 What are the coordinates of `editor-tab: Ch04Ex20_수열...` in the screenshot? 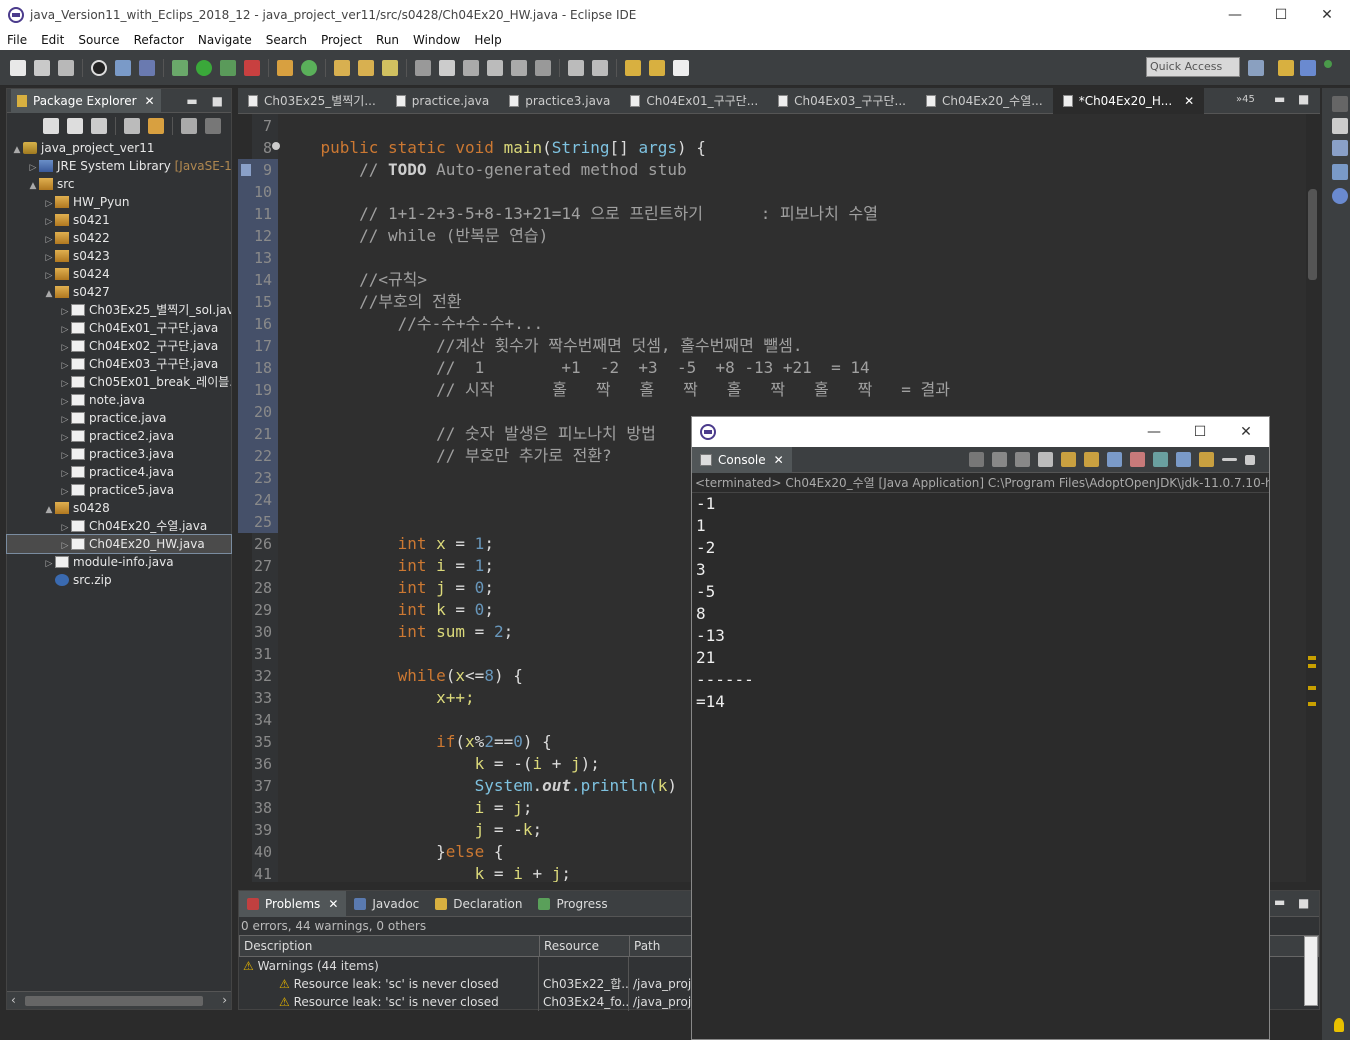 It's located at (984, 101).